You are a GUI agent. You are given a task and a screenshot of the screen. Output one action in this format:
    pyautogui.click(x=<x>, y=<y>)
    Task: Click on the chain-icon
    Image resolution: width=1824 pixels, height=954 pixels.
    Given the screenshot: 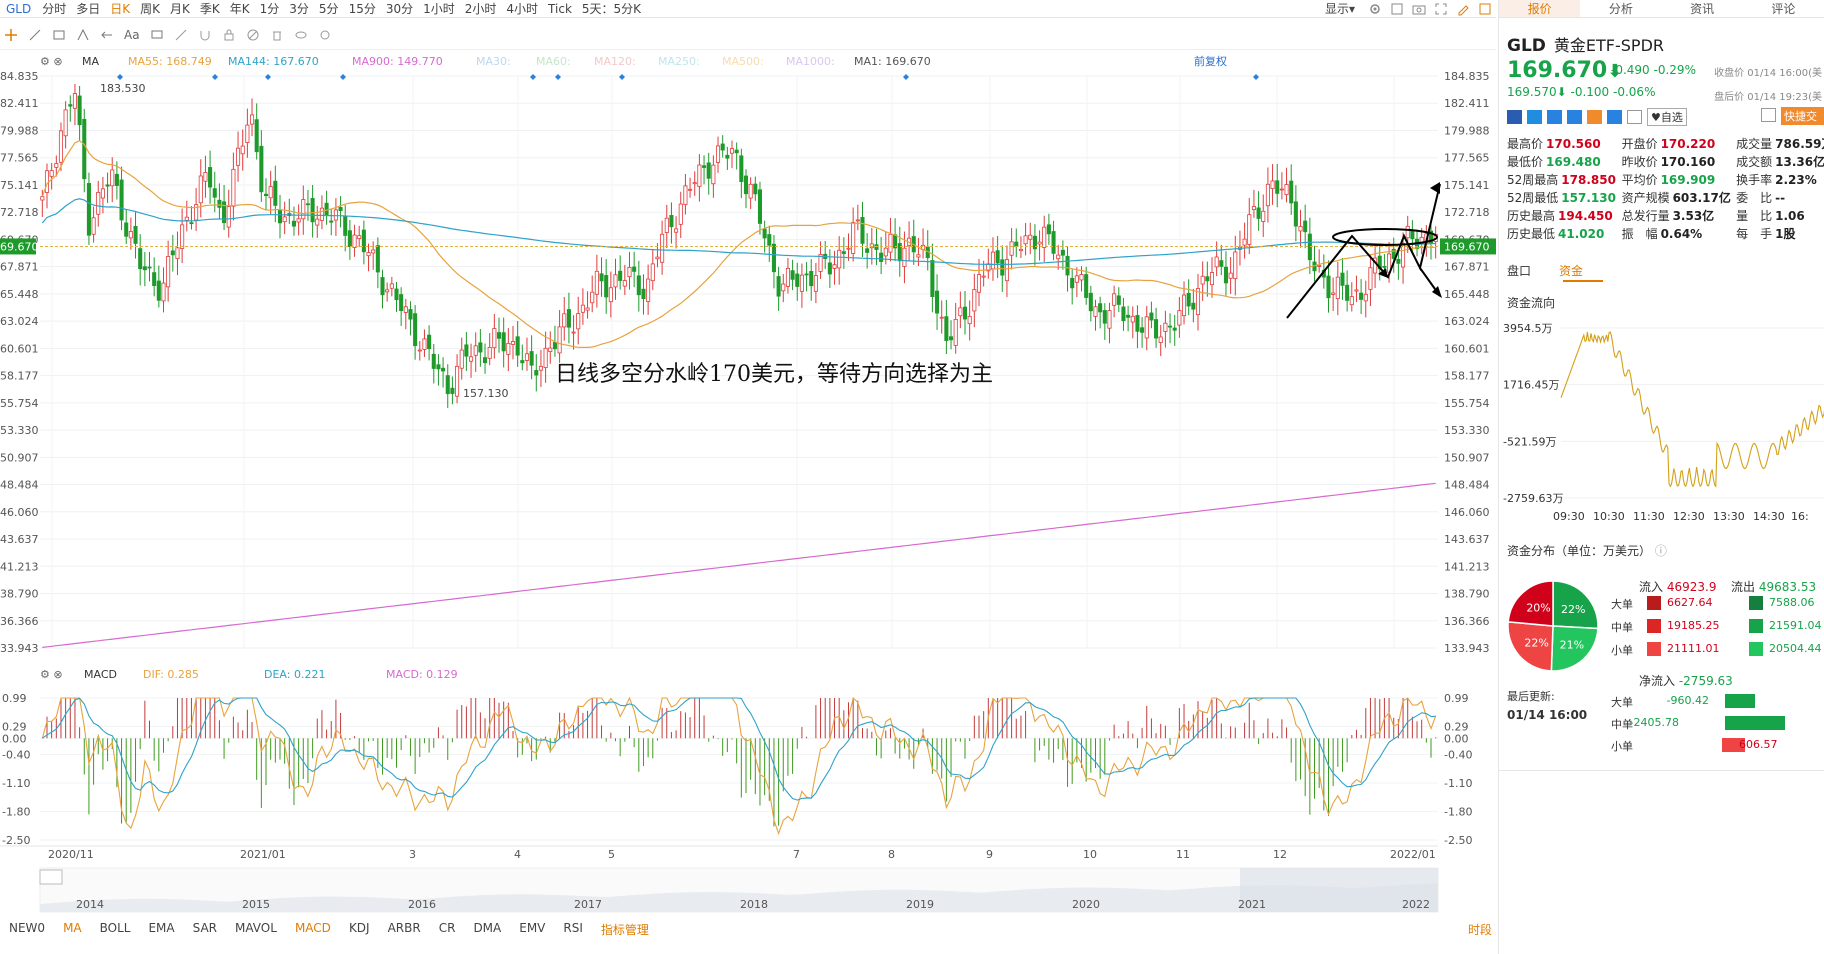 What is the action you would take?
    pyautogui.click(x=1594, y=117)
    